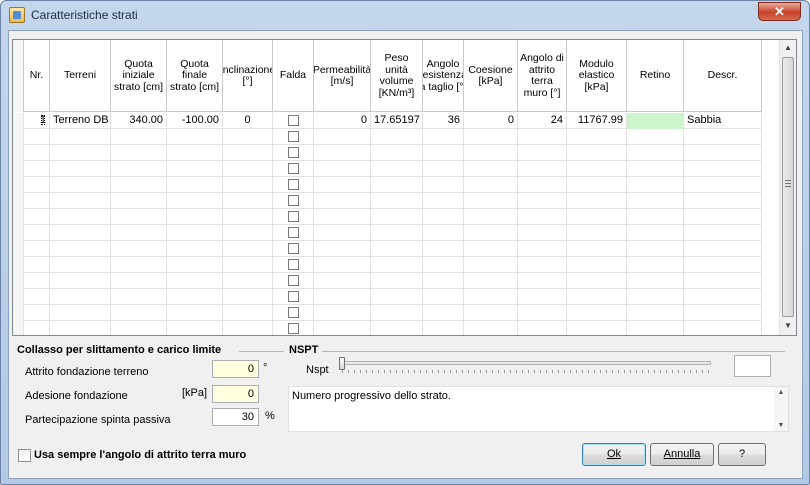 The image size is (810, 485). Describe the element at coordinates (742, 454) in the screenshot. I see `help-button: ?` at that location.